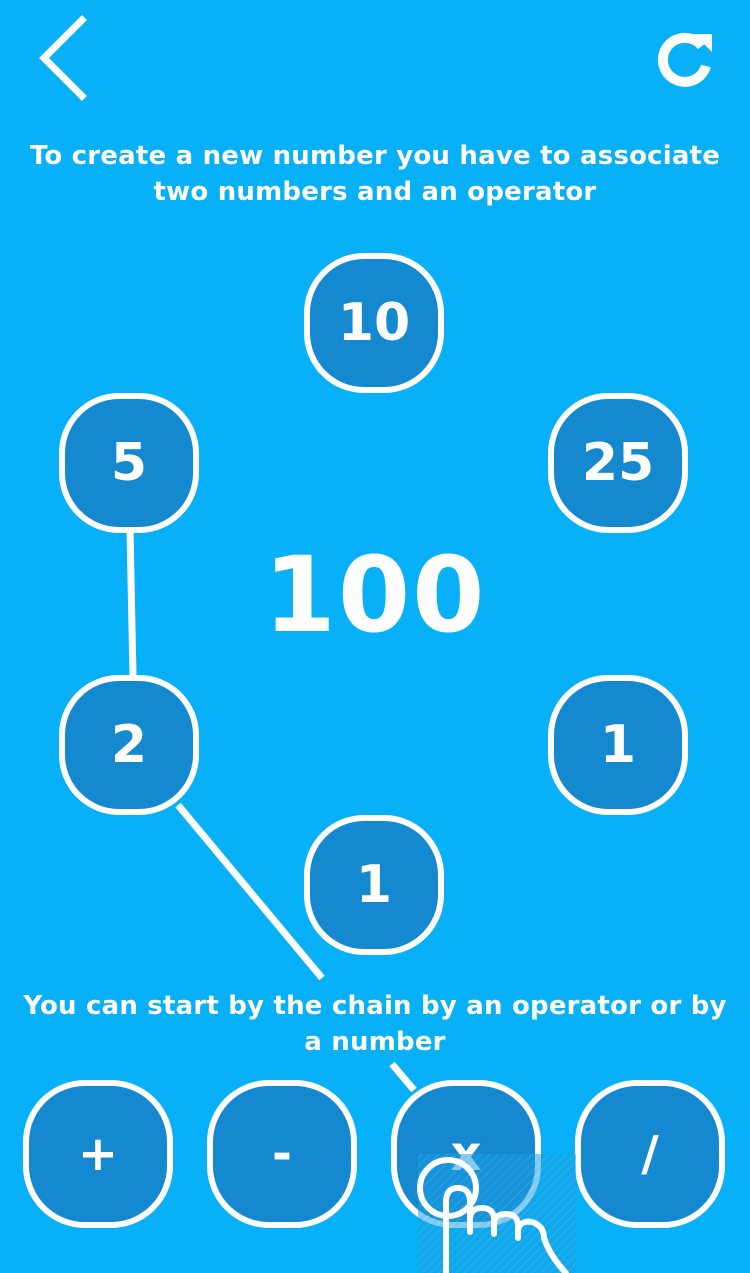 This screenshot has width=750, height=1273. Describe the element at coordinates (282, 1154) in the screenshot. I see `operator-minus-button: -` at that location.